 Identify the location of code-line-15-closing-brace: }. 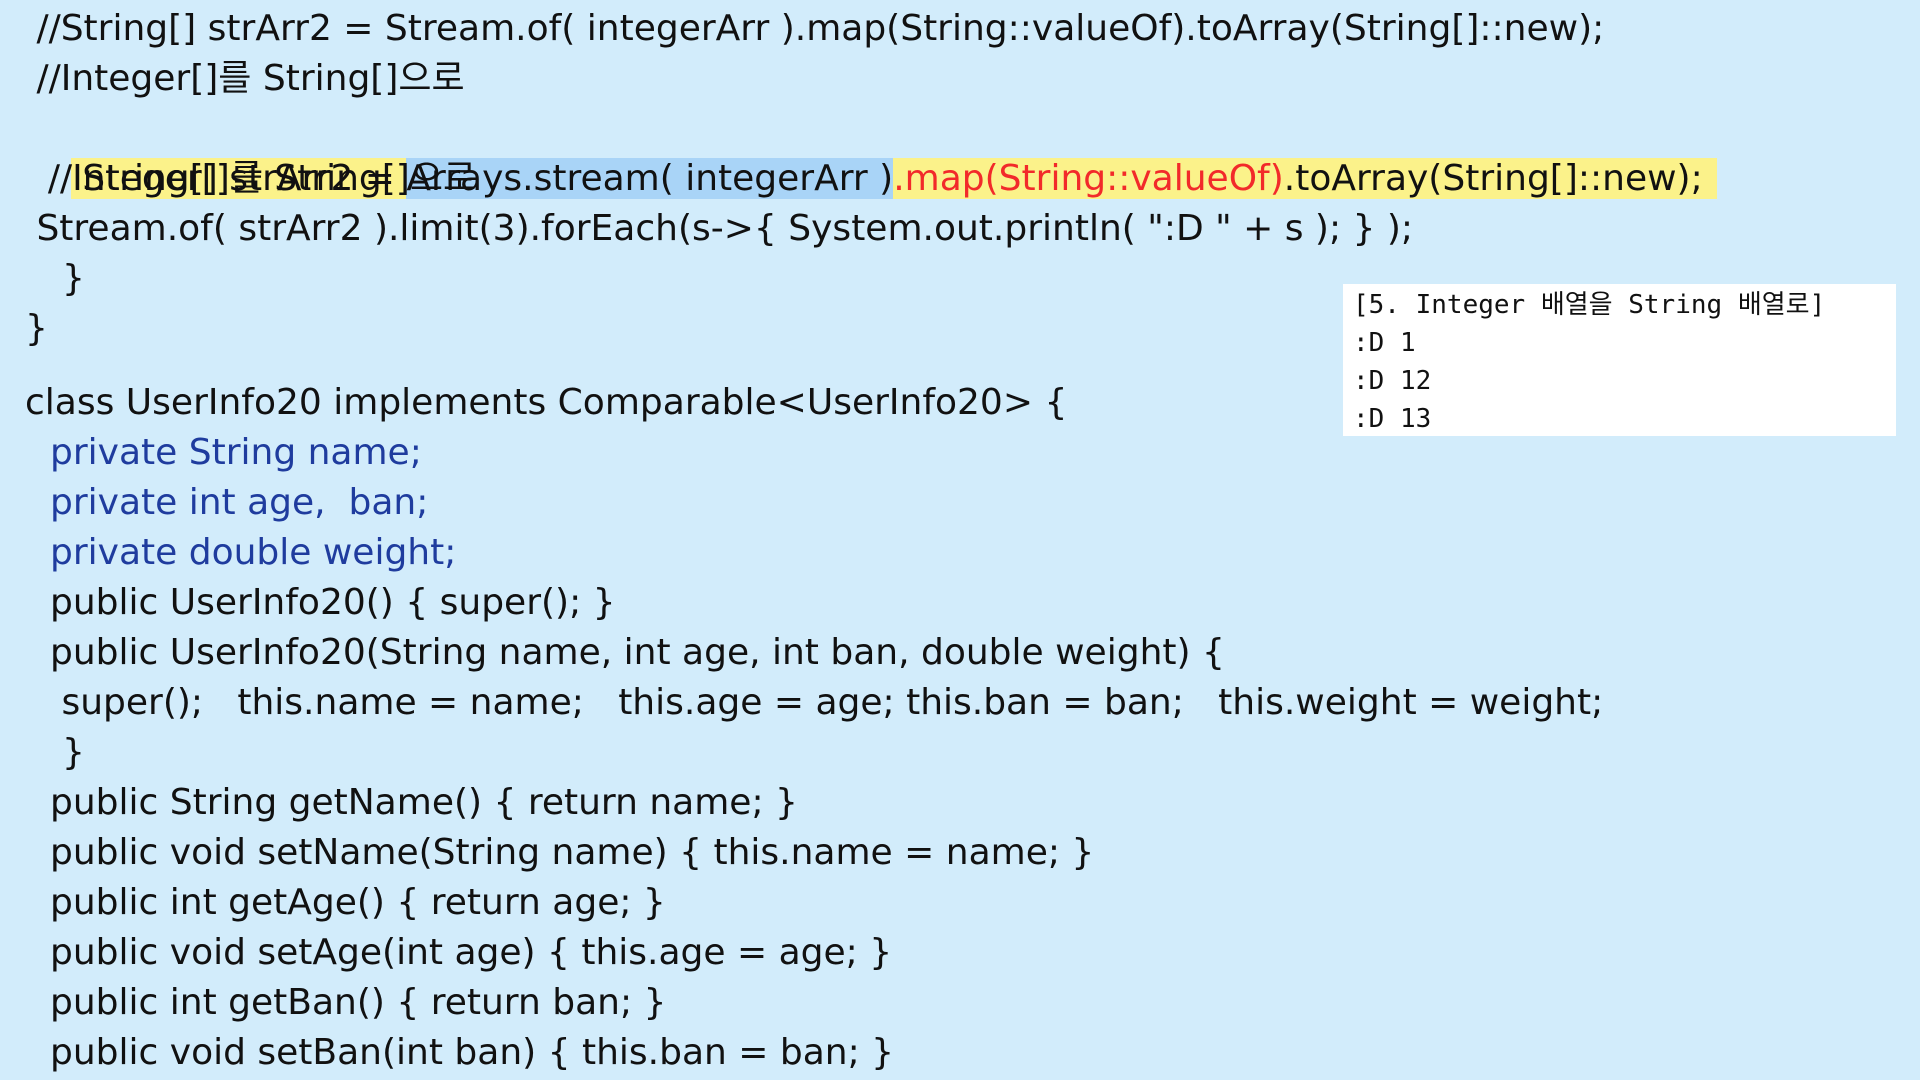
(73, 752).